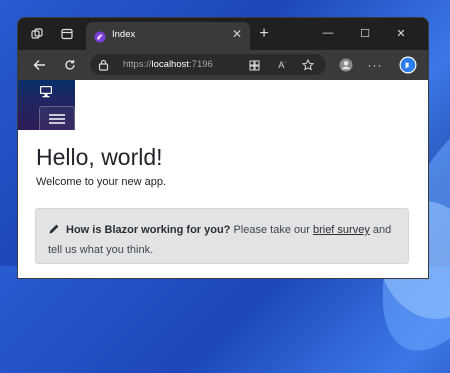 The height and width of the screenshot is (373, 450). I want to click on title-bar: Index ✕ + — ☐ ✕, so click(223, 34).